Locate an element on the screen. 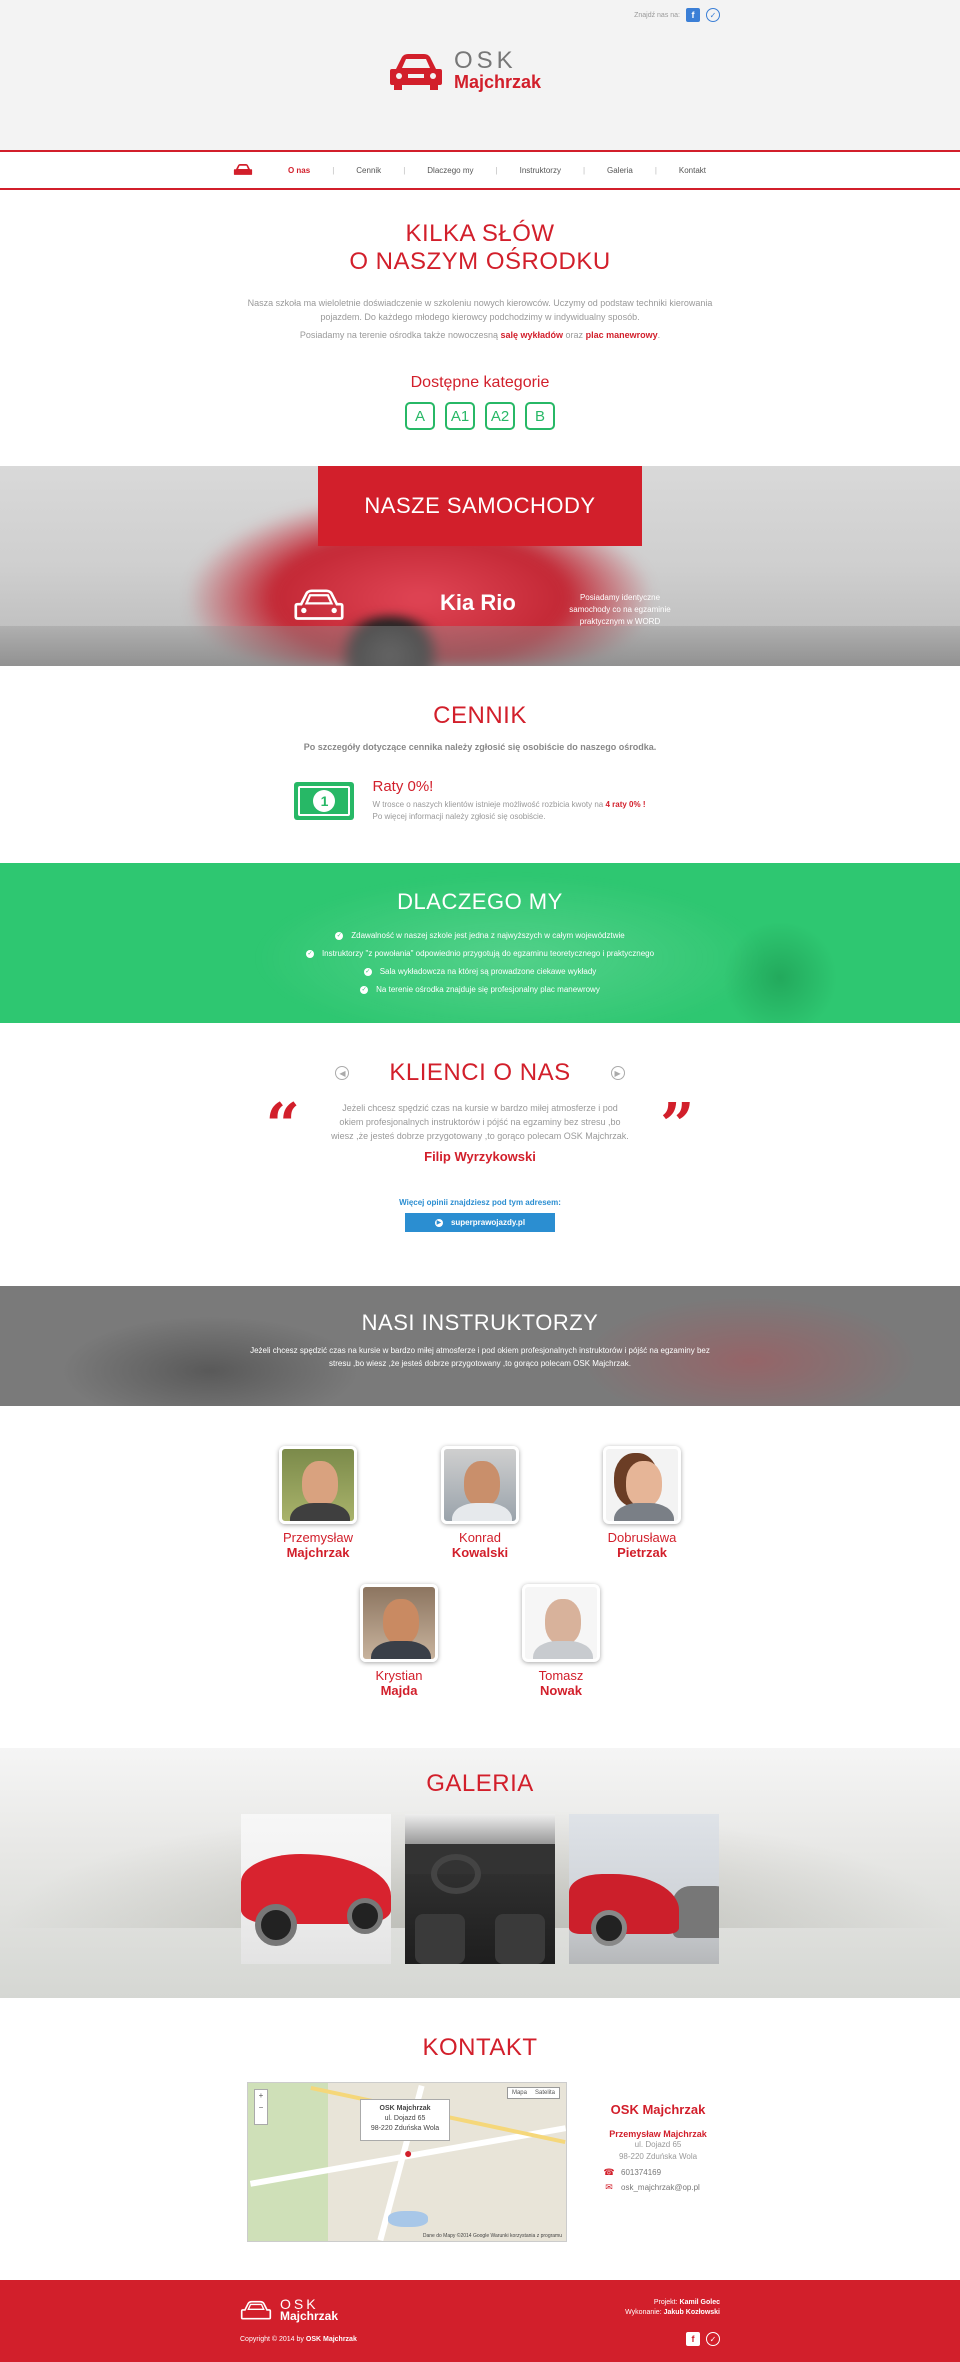  map-type-satellite: Satelita is located at coordinates (545, 2093).